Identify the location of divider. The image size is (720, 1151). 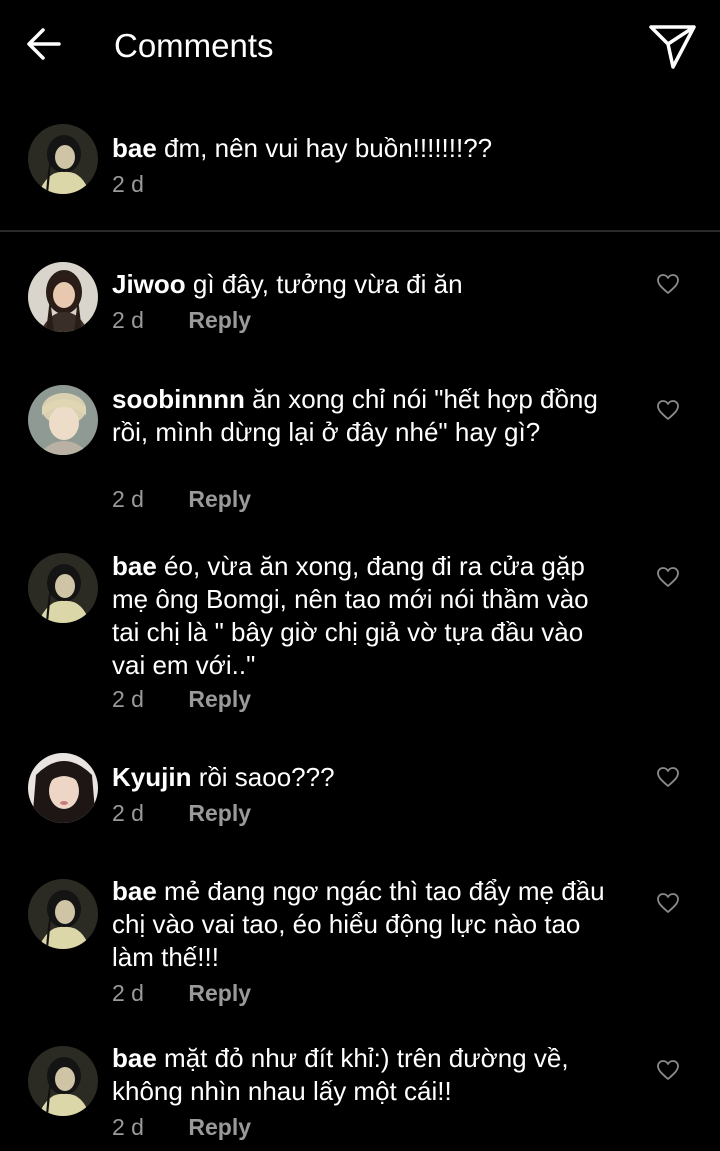
(360, 231).